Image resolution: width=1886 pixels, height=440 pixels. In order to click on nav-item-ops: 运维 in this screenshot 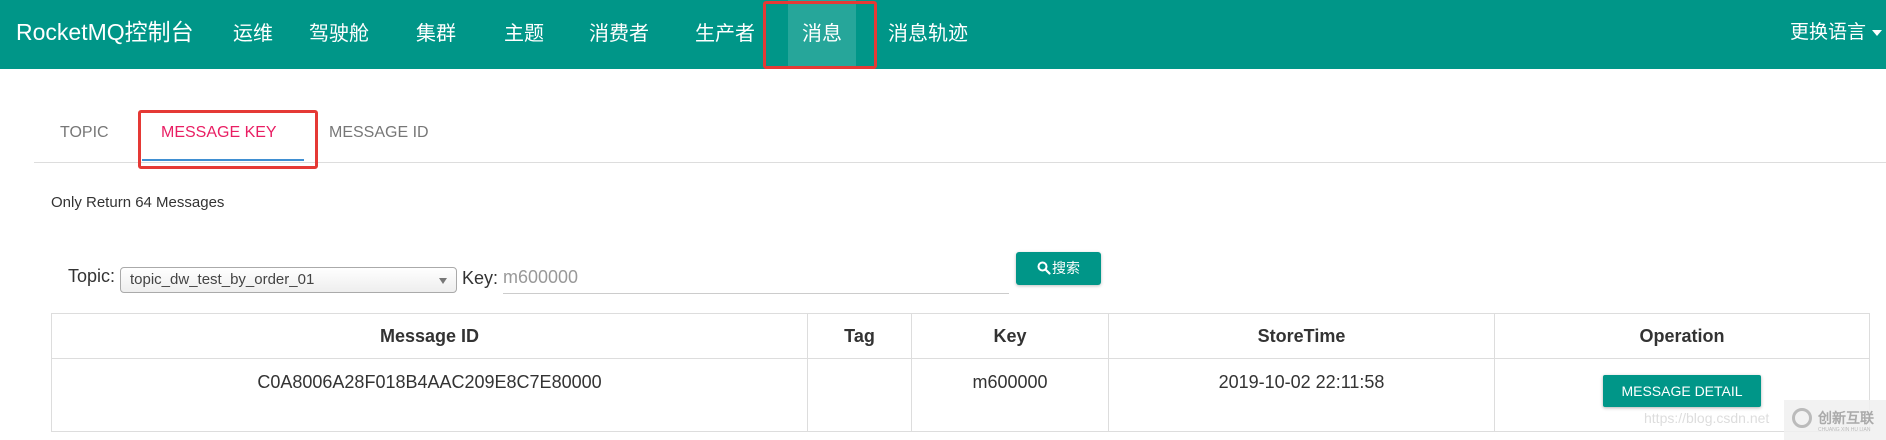, I will do `click(253, 34)`.